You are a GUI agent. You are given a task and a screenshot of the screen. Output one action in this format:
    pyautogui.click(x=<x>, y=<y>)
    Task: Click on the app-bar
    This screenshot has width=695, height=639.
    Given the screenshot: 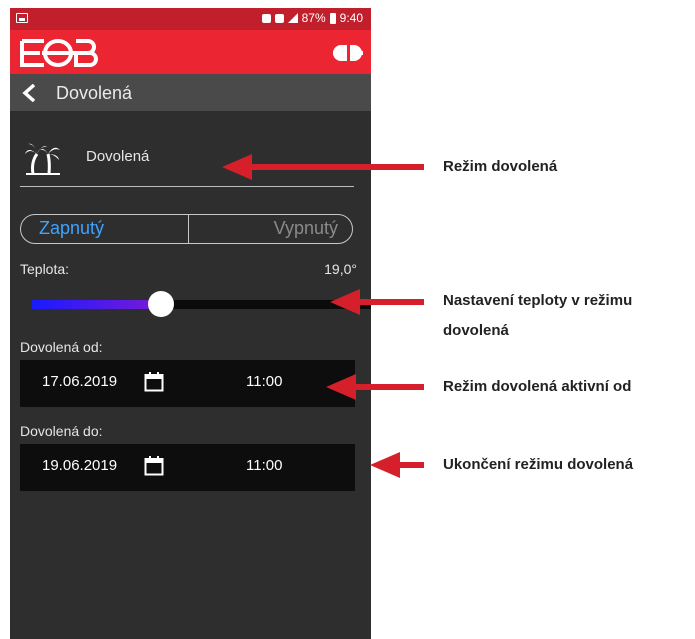 What is the action you would take?
    pyautogui.click(x=190, y=52)
    